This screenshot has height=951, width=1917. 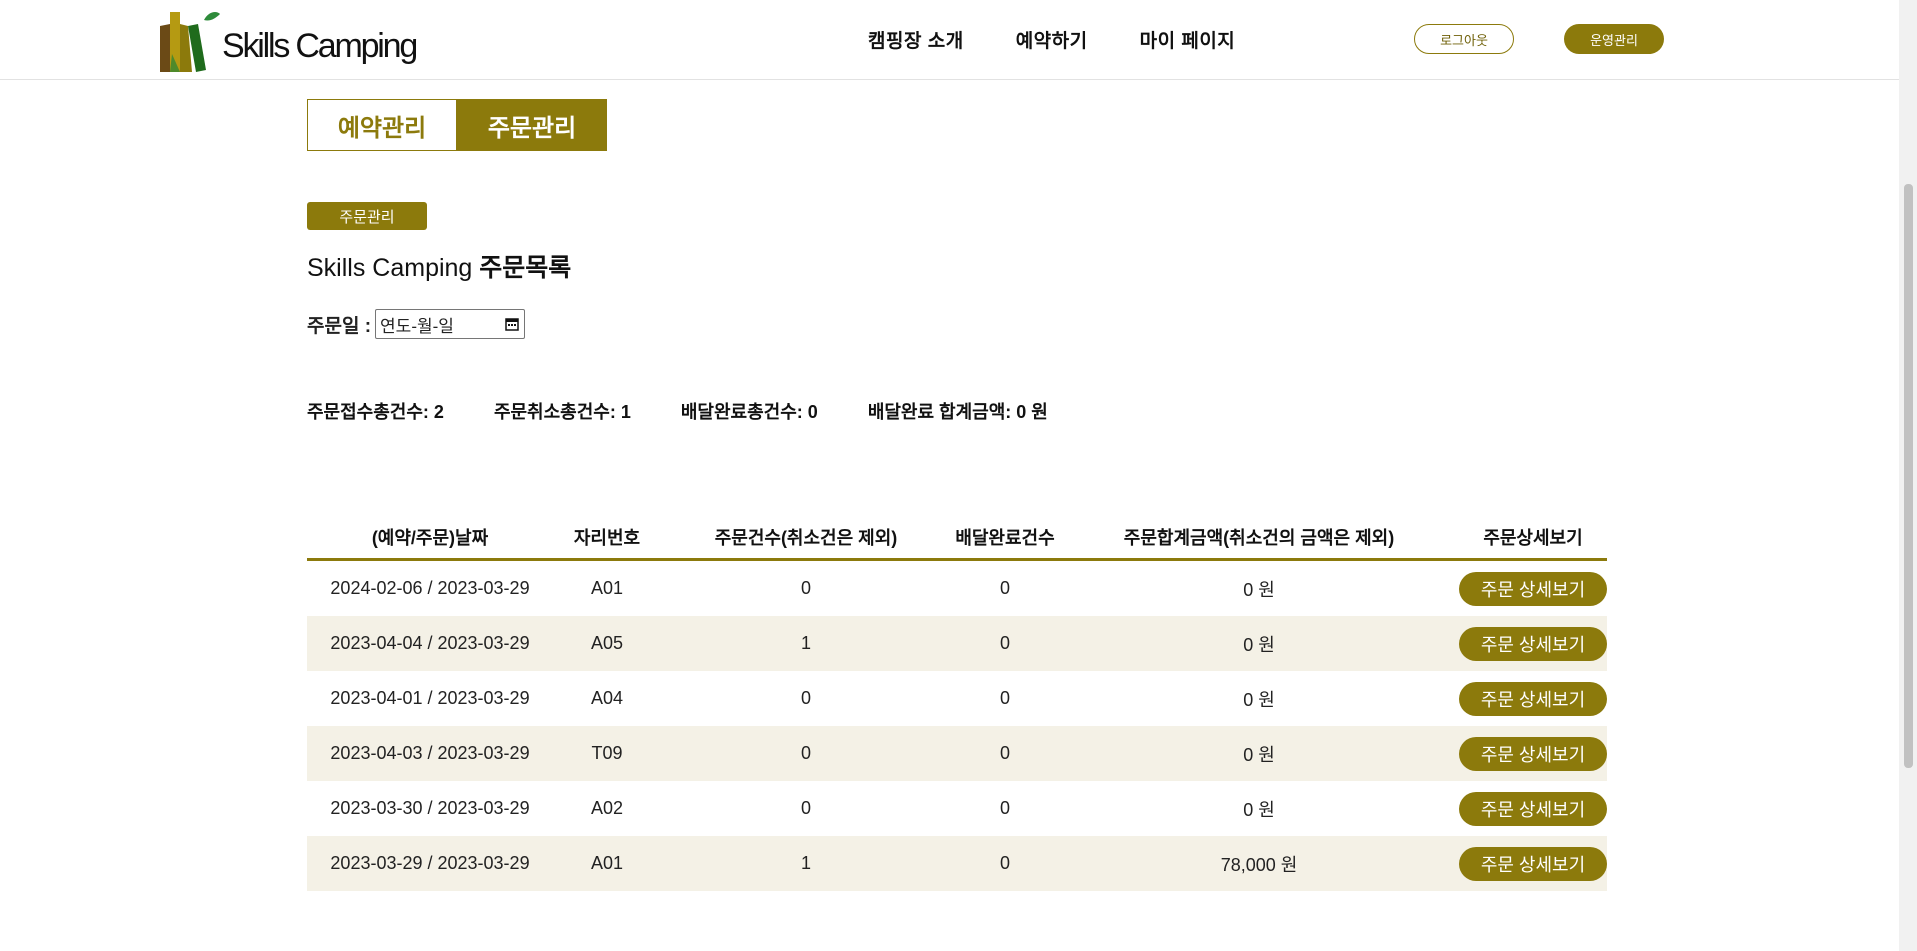 What do you see at coordinates (430, 538) in the screenshot?
I see `header-date: (예약/주문)날짜` at bounding box center [430, 538].